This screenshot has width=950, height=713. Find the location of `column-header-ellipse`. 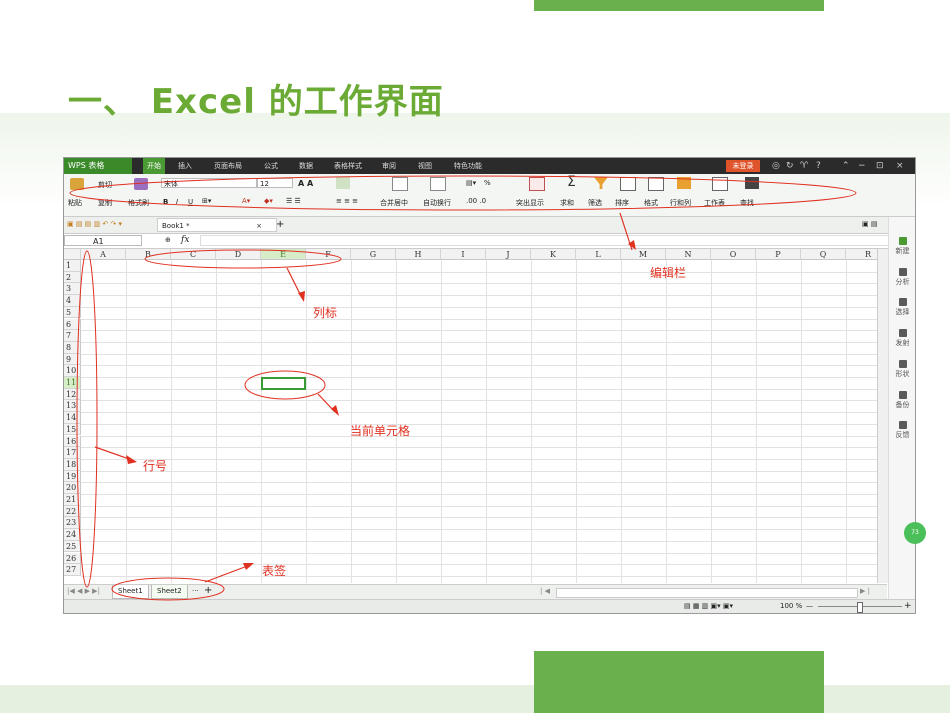

column-header-ellipse is located at coordinates (243, 259).